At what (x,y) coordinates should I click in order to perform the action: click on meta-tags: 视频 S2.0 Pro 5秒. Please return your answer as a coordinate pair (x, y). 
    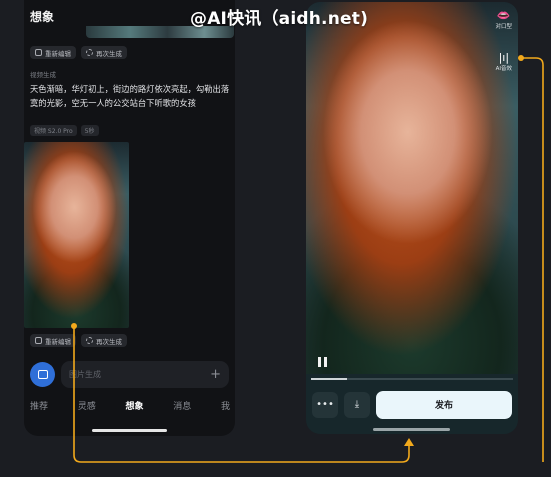
    Looking at the image, I should click on (64, 130).